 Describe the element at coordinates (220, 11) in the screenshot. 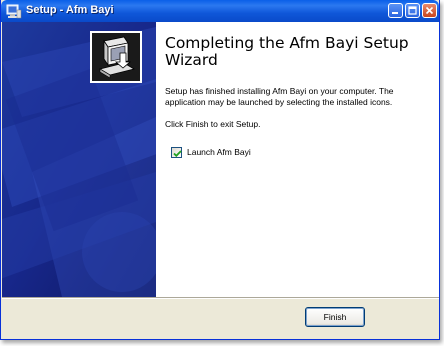

I see `title-bar: Setup - Afm Bayi` at that location.